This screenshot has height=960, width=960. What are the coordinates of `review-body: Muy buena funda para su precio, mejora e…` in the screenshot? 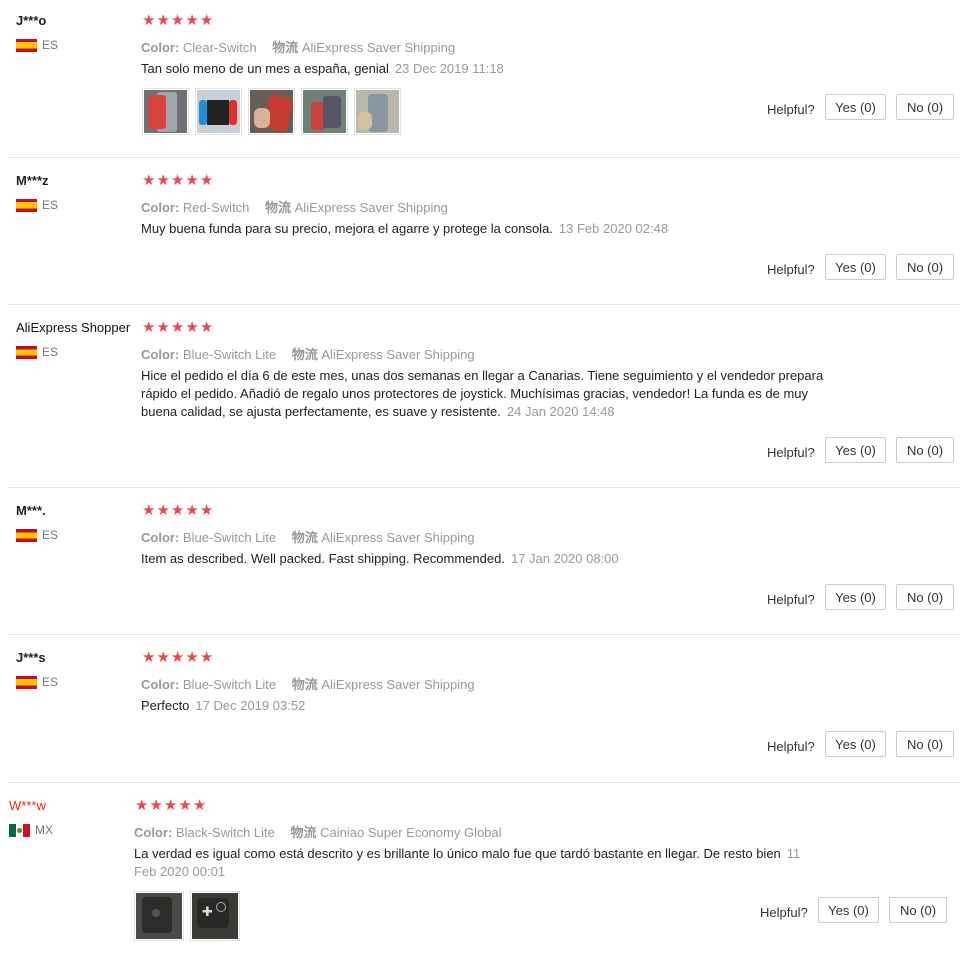 It's located at (347, 228).